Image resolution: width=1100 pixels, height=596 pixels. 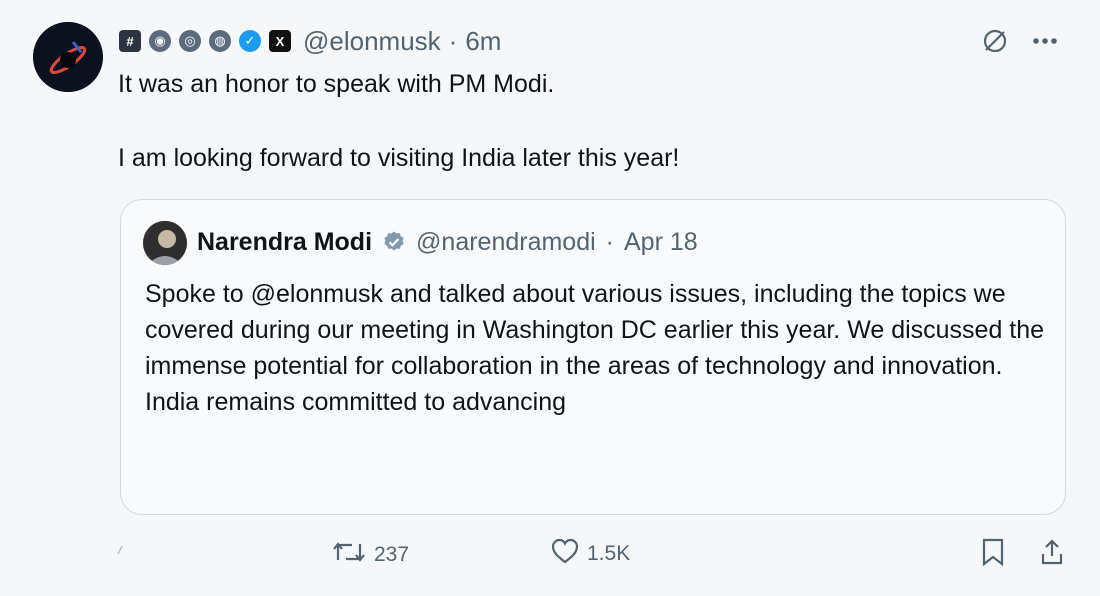 What do you see at coordinates (483, 41) in the screenshot?
I see `tweet-time: 6m` at bounding box center [483, 41].